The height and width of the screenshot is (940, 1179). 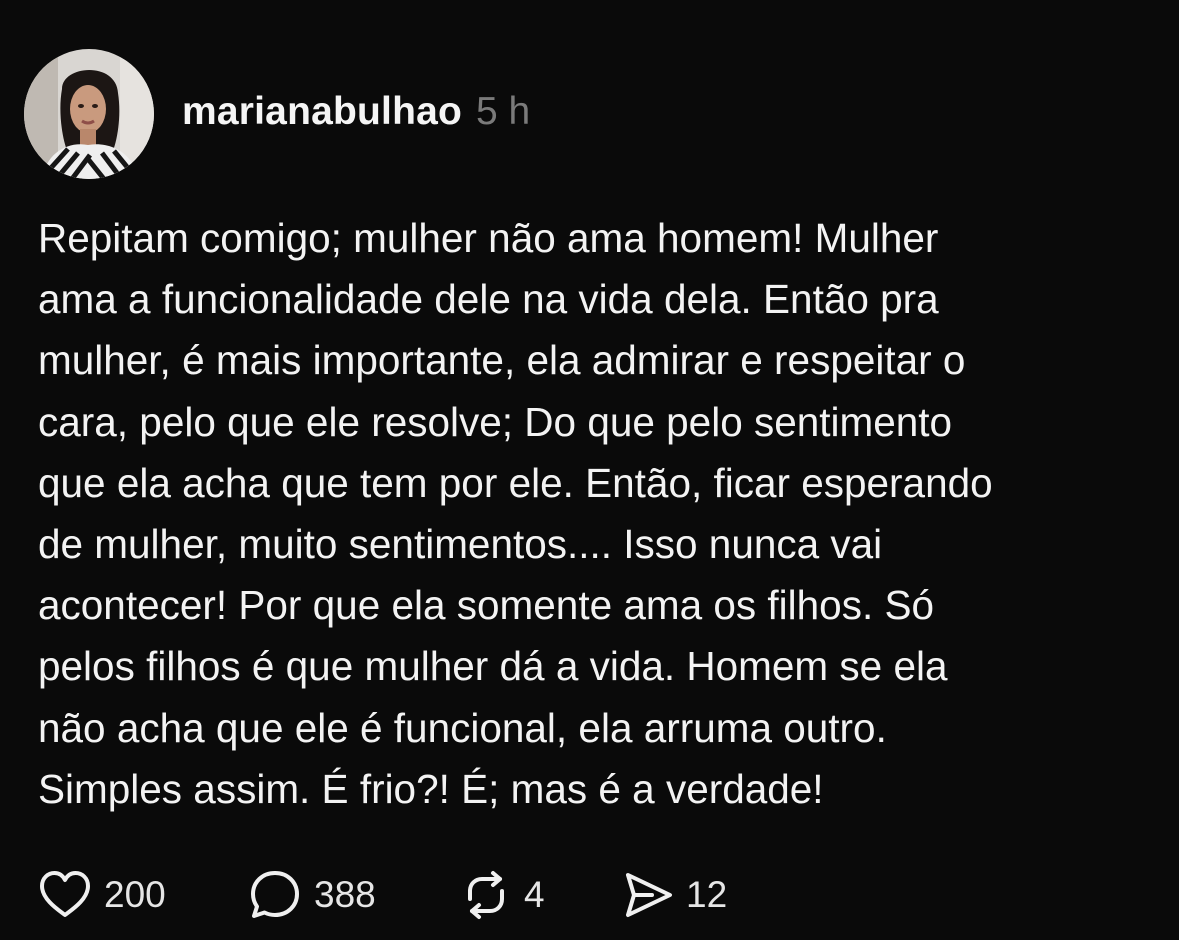 What do you see at coordinates (135, 894) in the screenshot?
I see `like-count: 200` at bounding box center [135, 894].